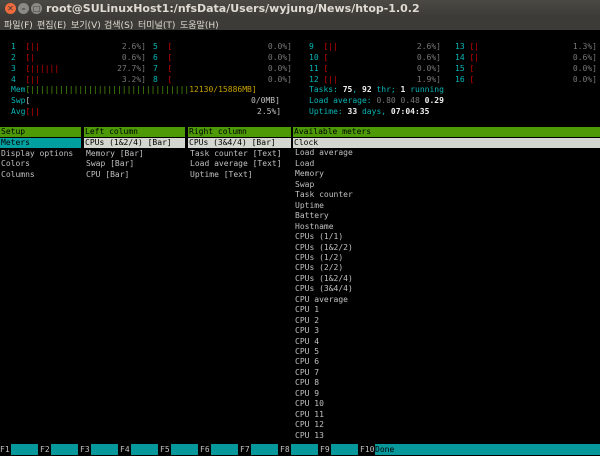 The image size is (600, 456). What do you see at coordinates (357, 89) in the screenshot?
I see `tasks-sep: ,` at bounding box center [357, 89].